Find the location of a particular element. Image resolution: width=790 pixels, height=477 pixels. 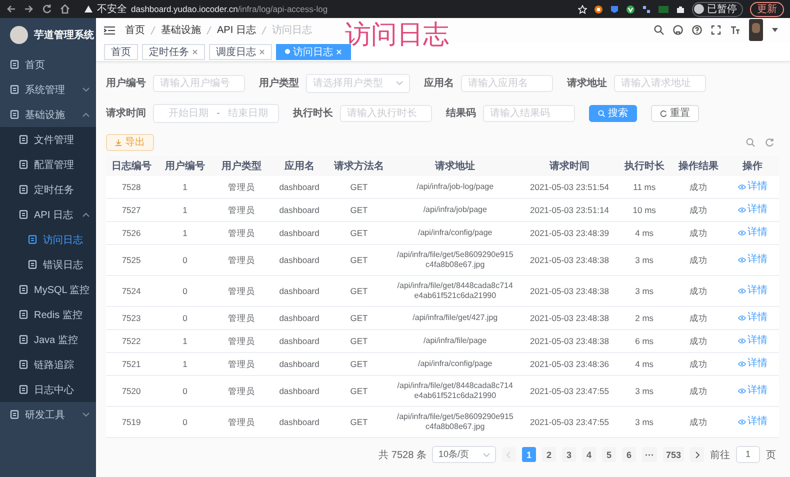

column-header: 用户编号 is located at coordinates (185, 166).